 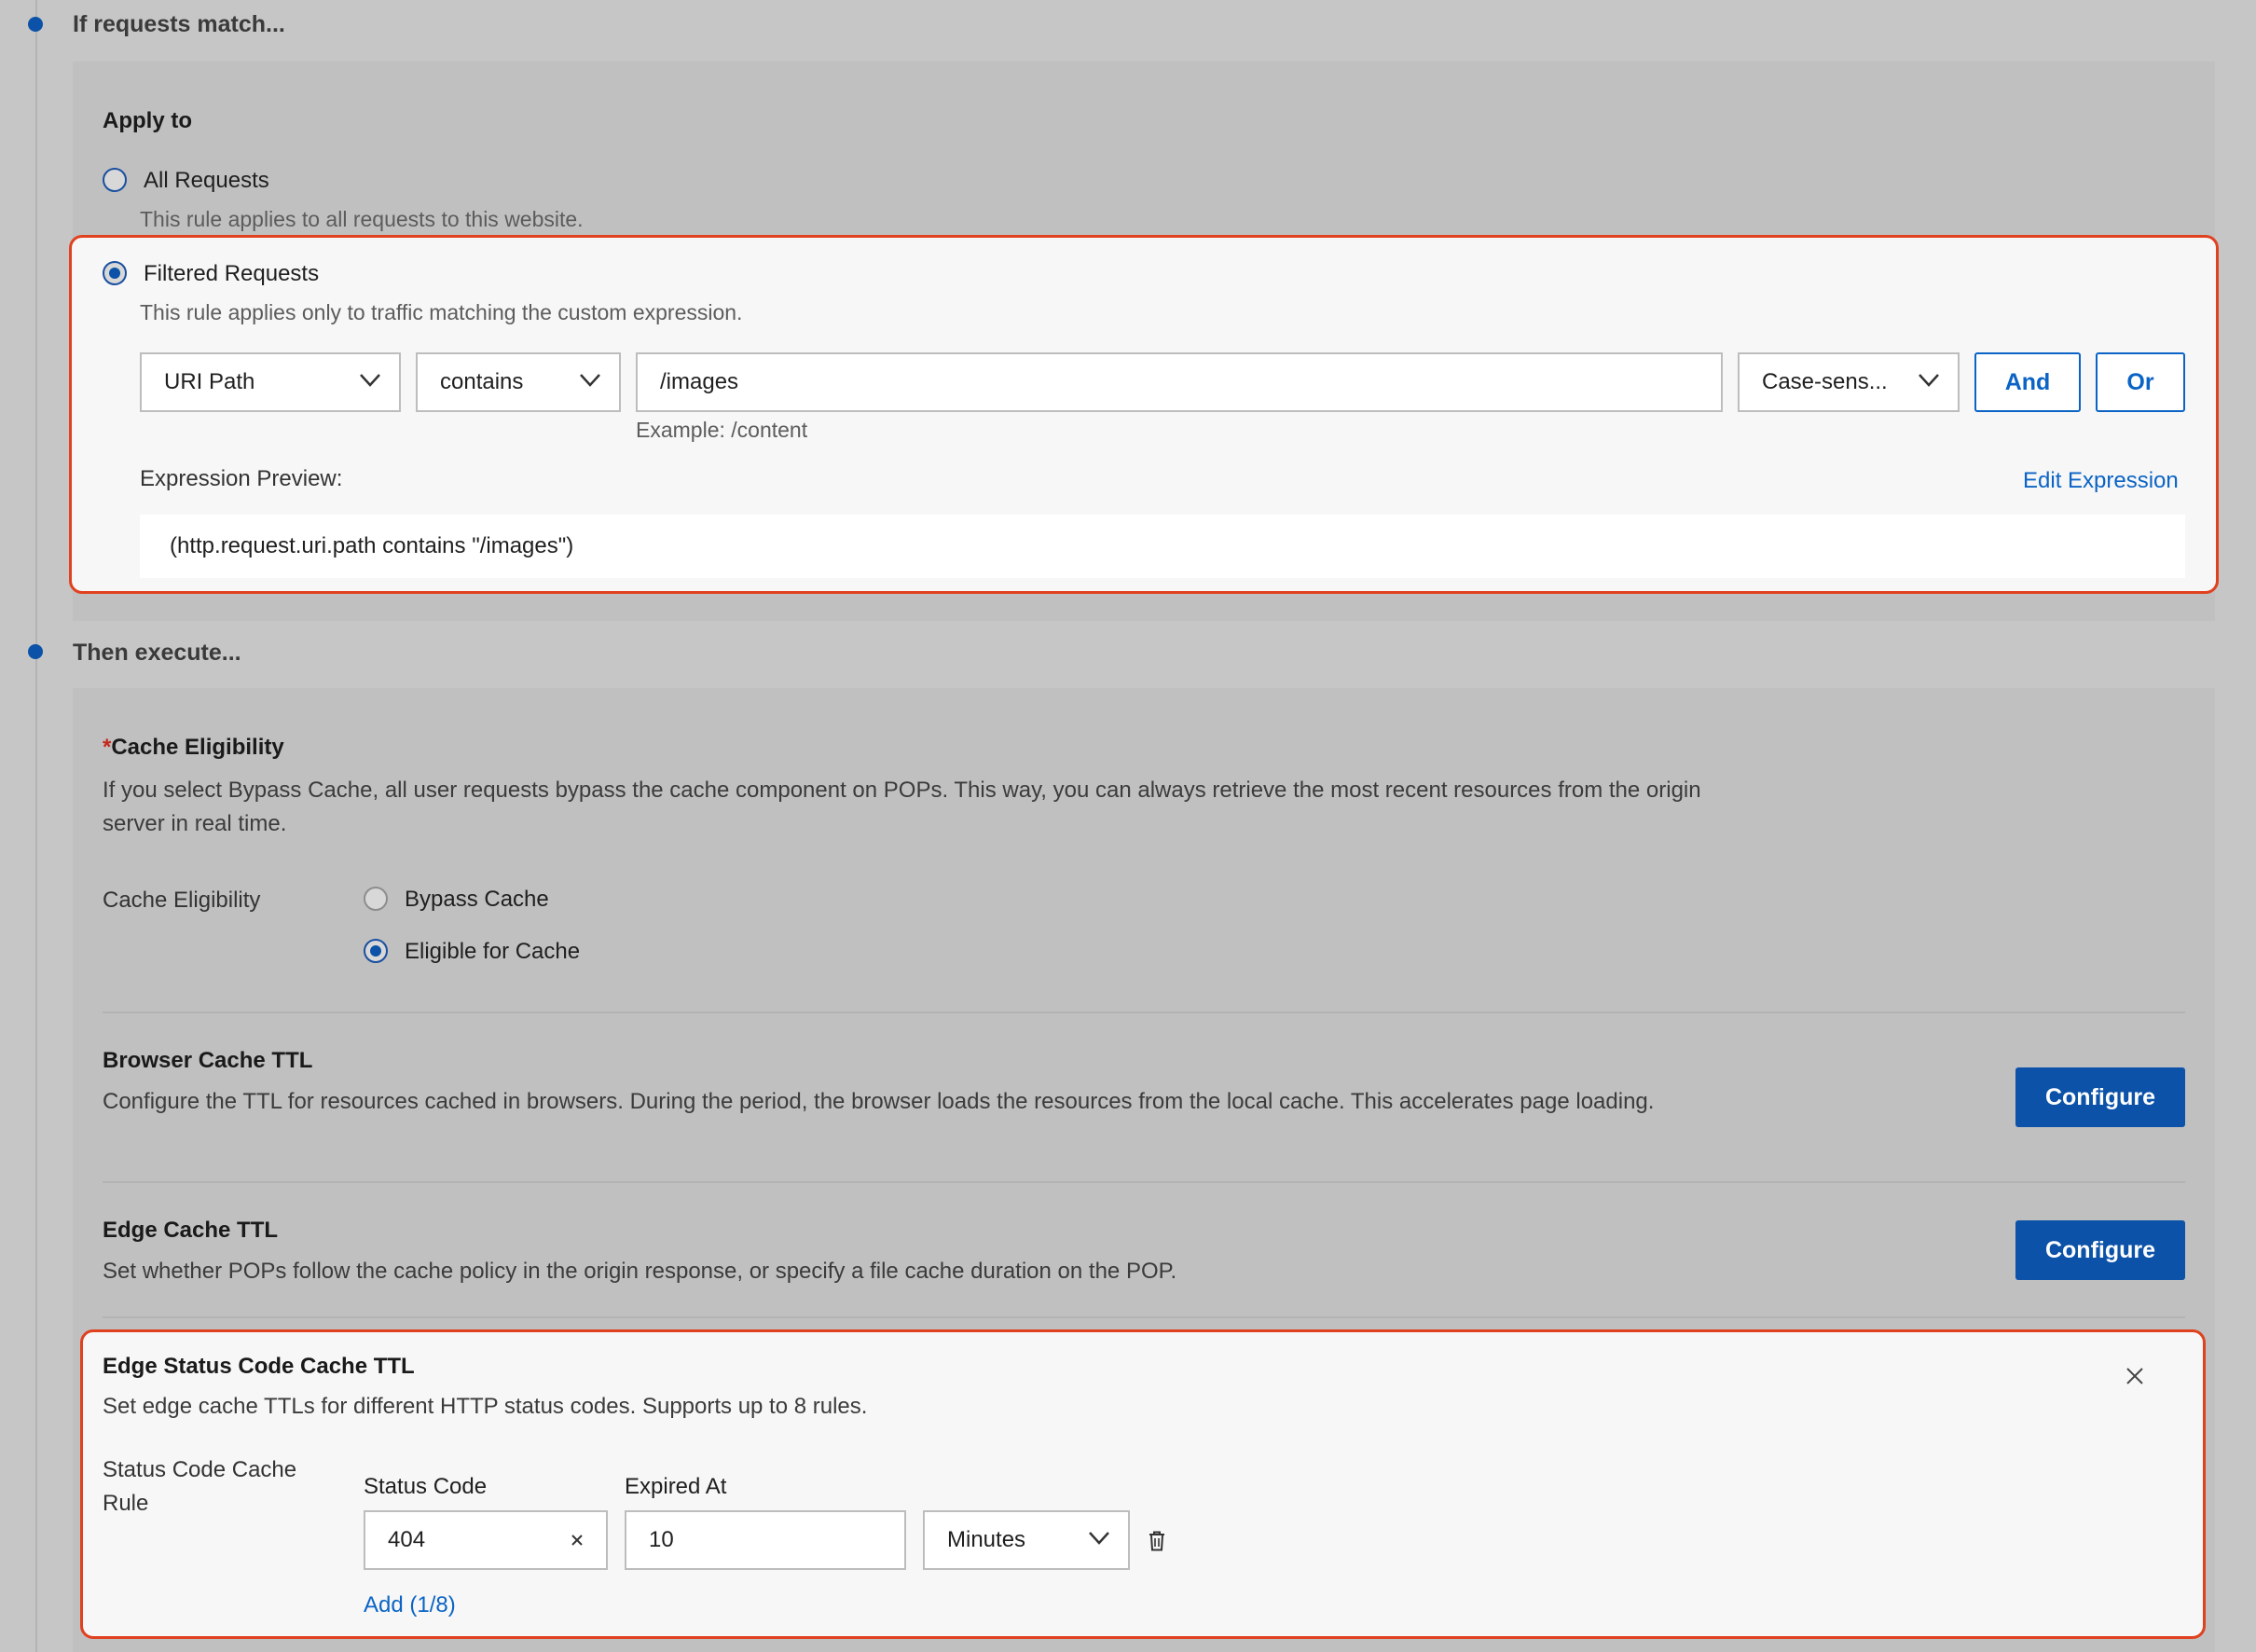 I want to click on step-dot-match, so click(x=36, y=25).